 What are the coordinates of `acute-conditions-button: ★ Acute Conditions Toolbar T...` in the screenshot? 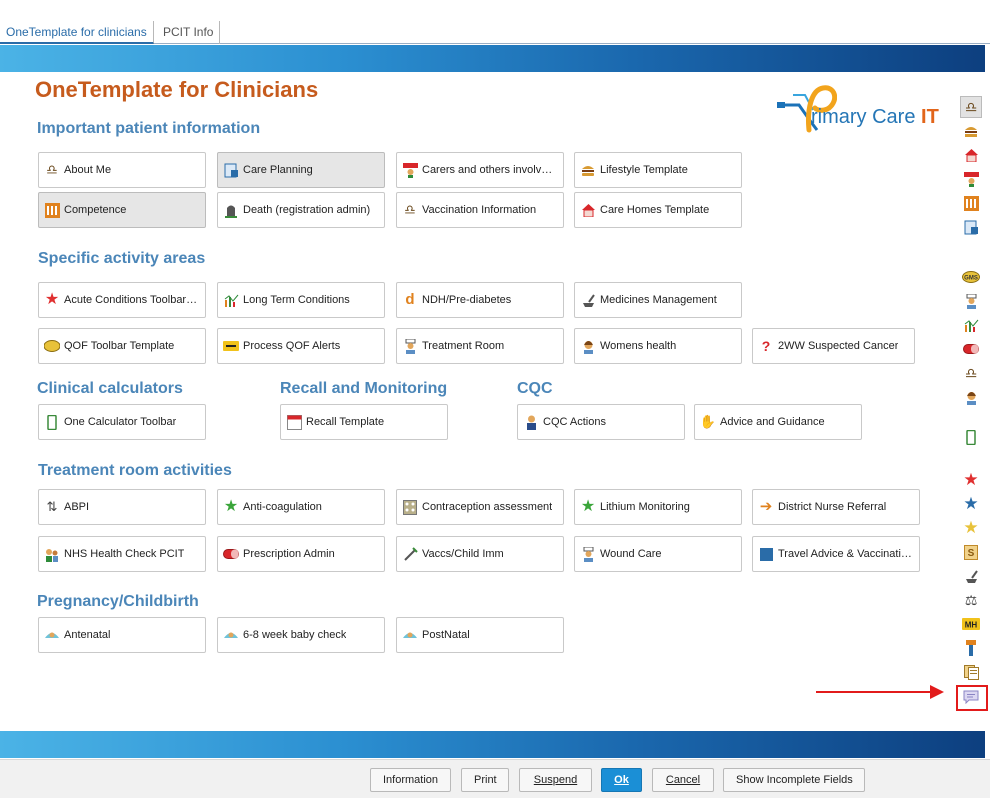 It's located at (122, 300).